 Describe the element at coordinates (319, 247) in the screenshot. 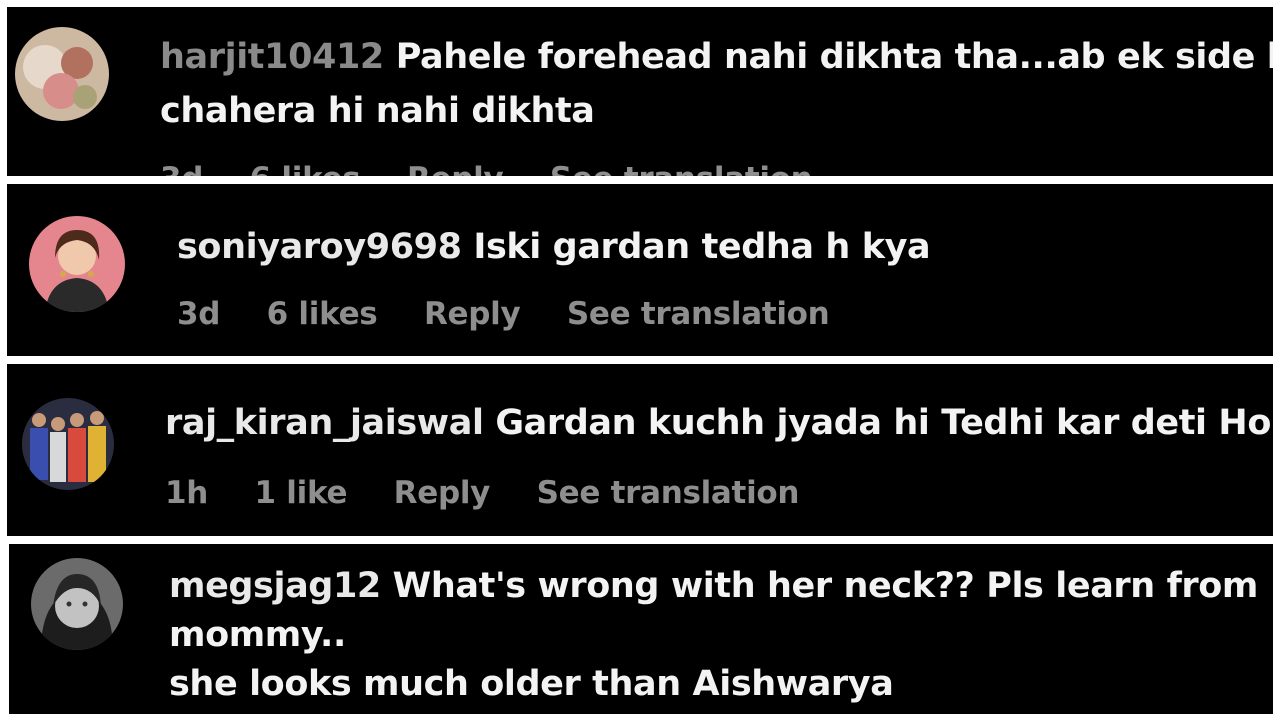

I see `username-link: soniyaroy9698` at that location.